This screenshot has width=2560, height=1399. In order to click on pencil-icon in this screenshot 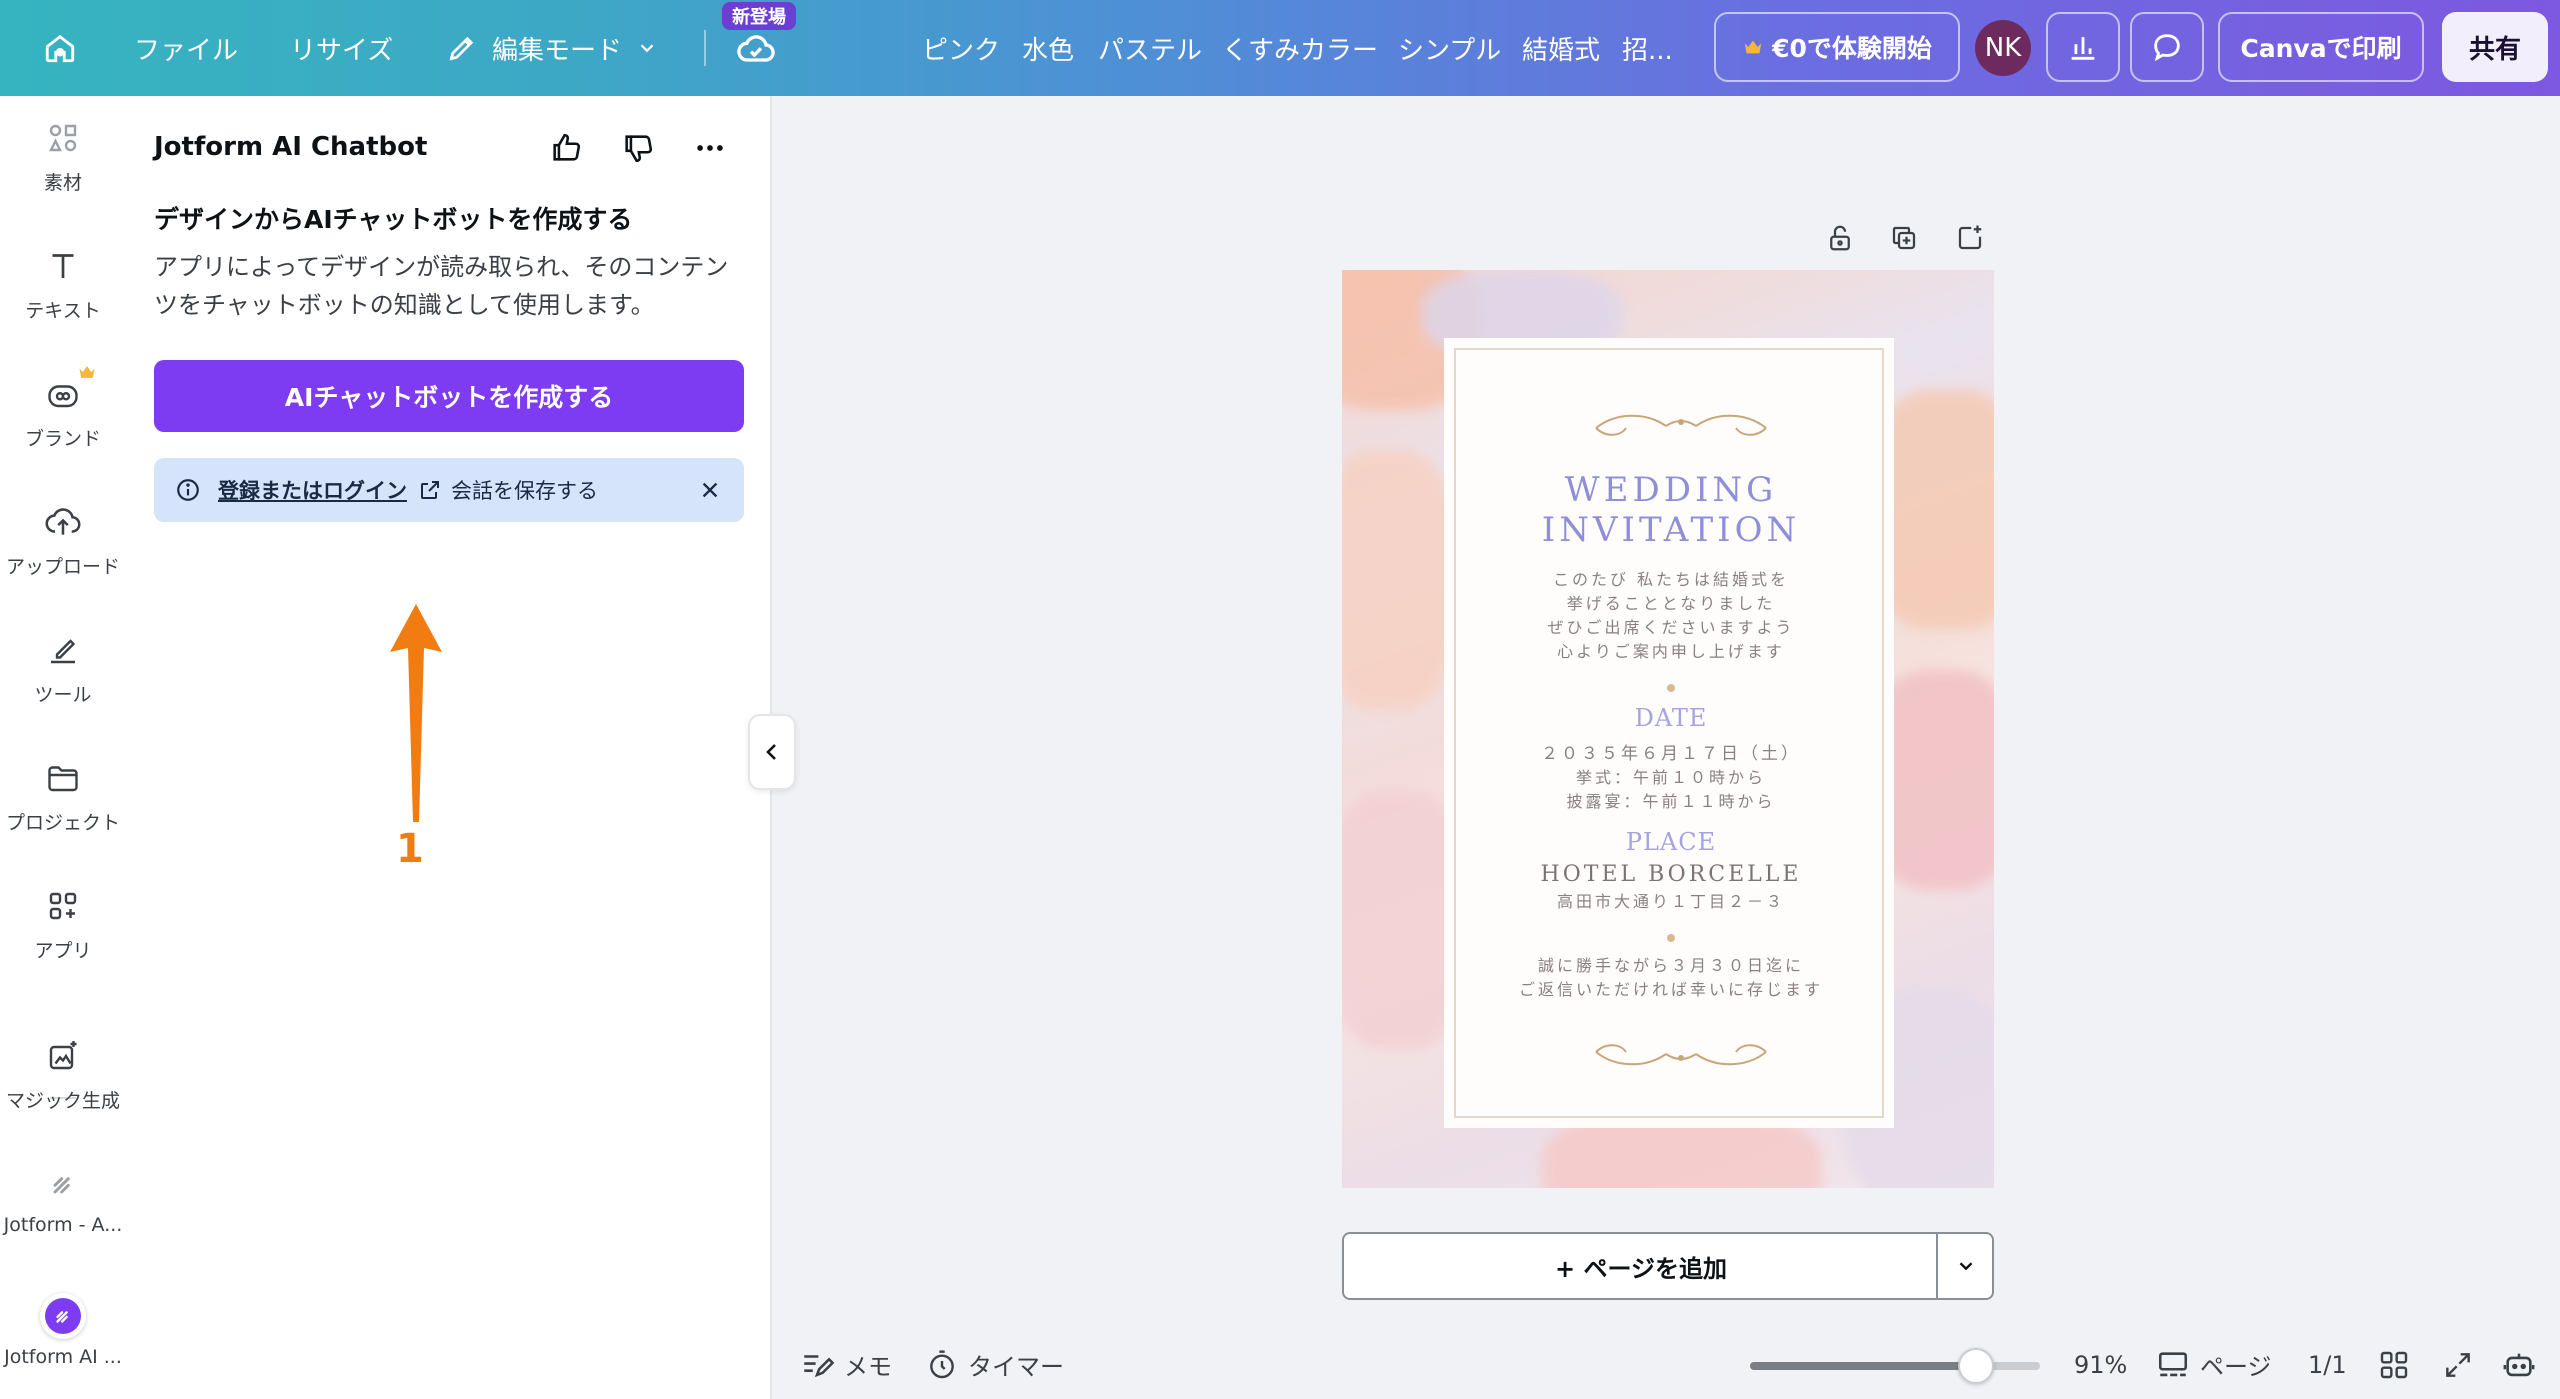, I will do `click(461, 48)`.